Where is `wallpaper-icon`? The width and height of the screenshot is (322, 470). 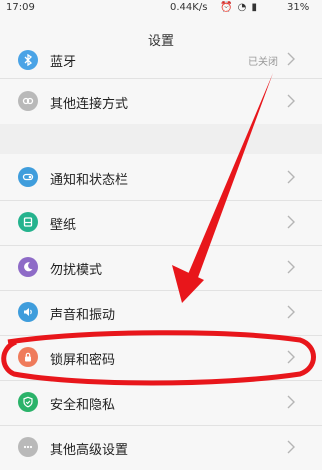 wallpaper-icon is located at coordinates (28, 222).